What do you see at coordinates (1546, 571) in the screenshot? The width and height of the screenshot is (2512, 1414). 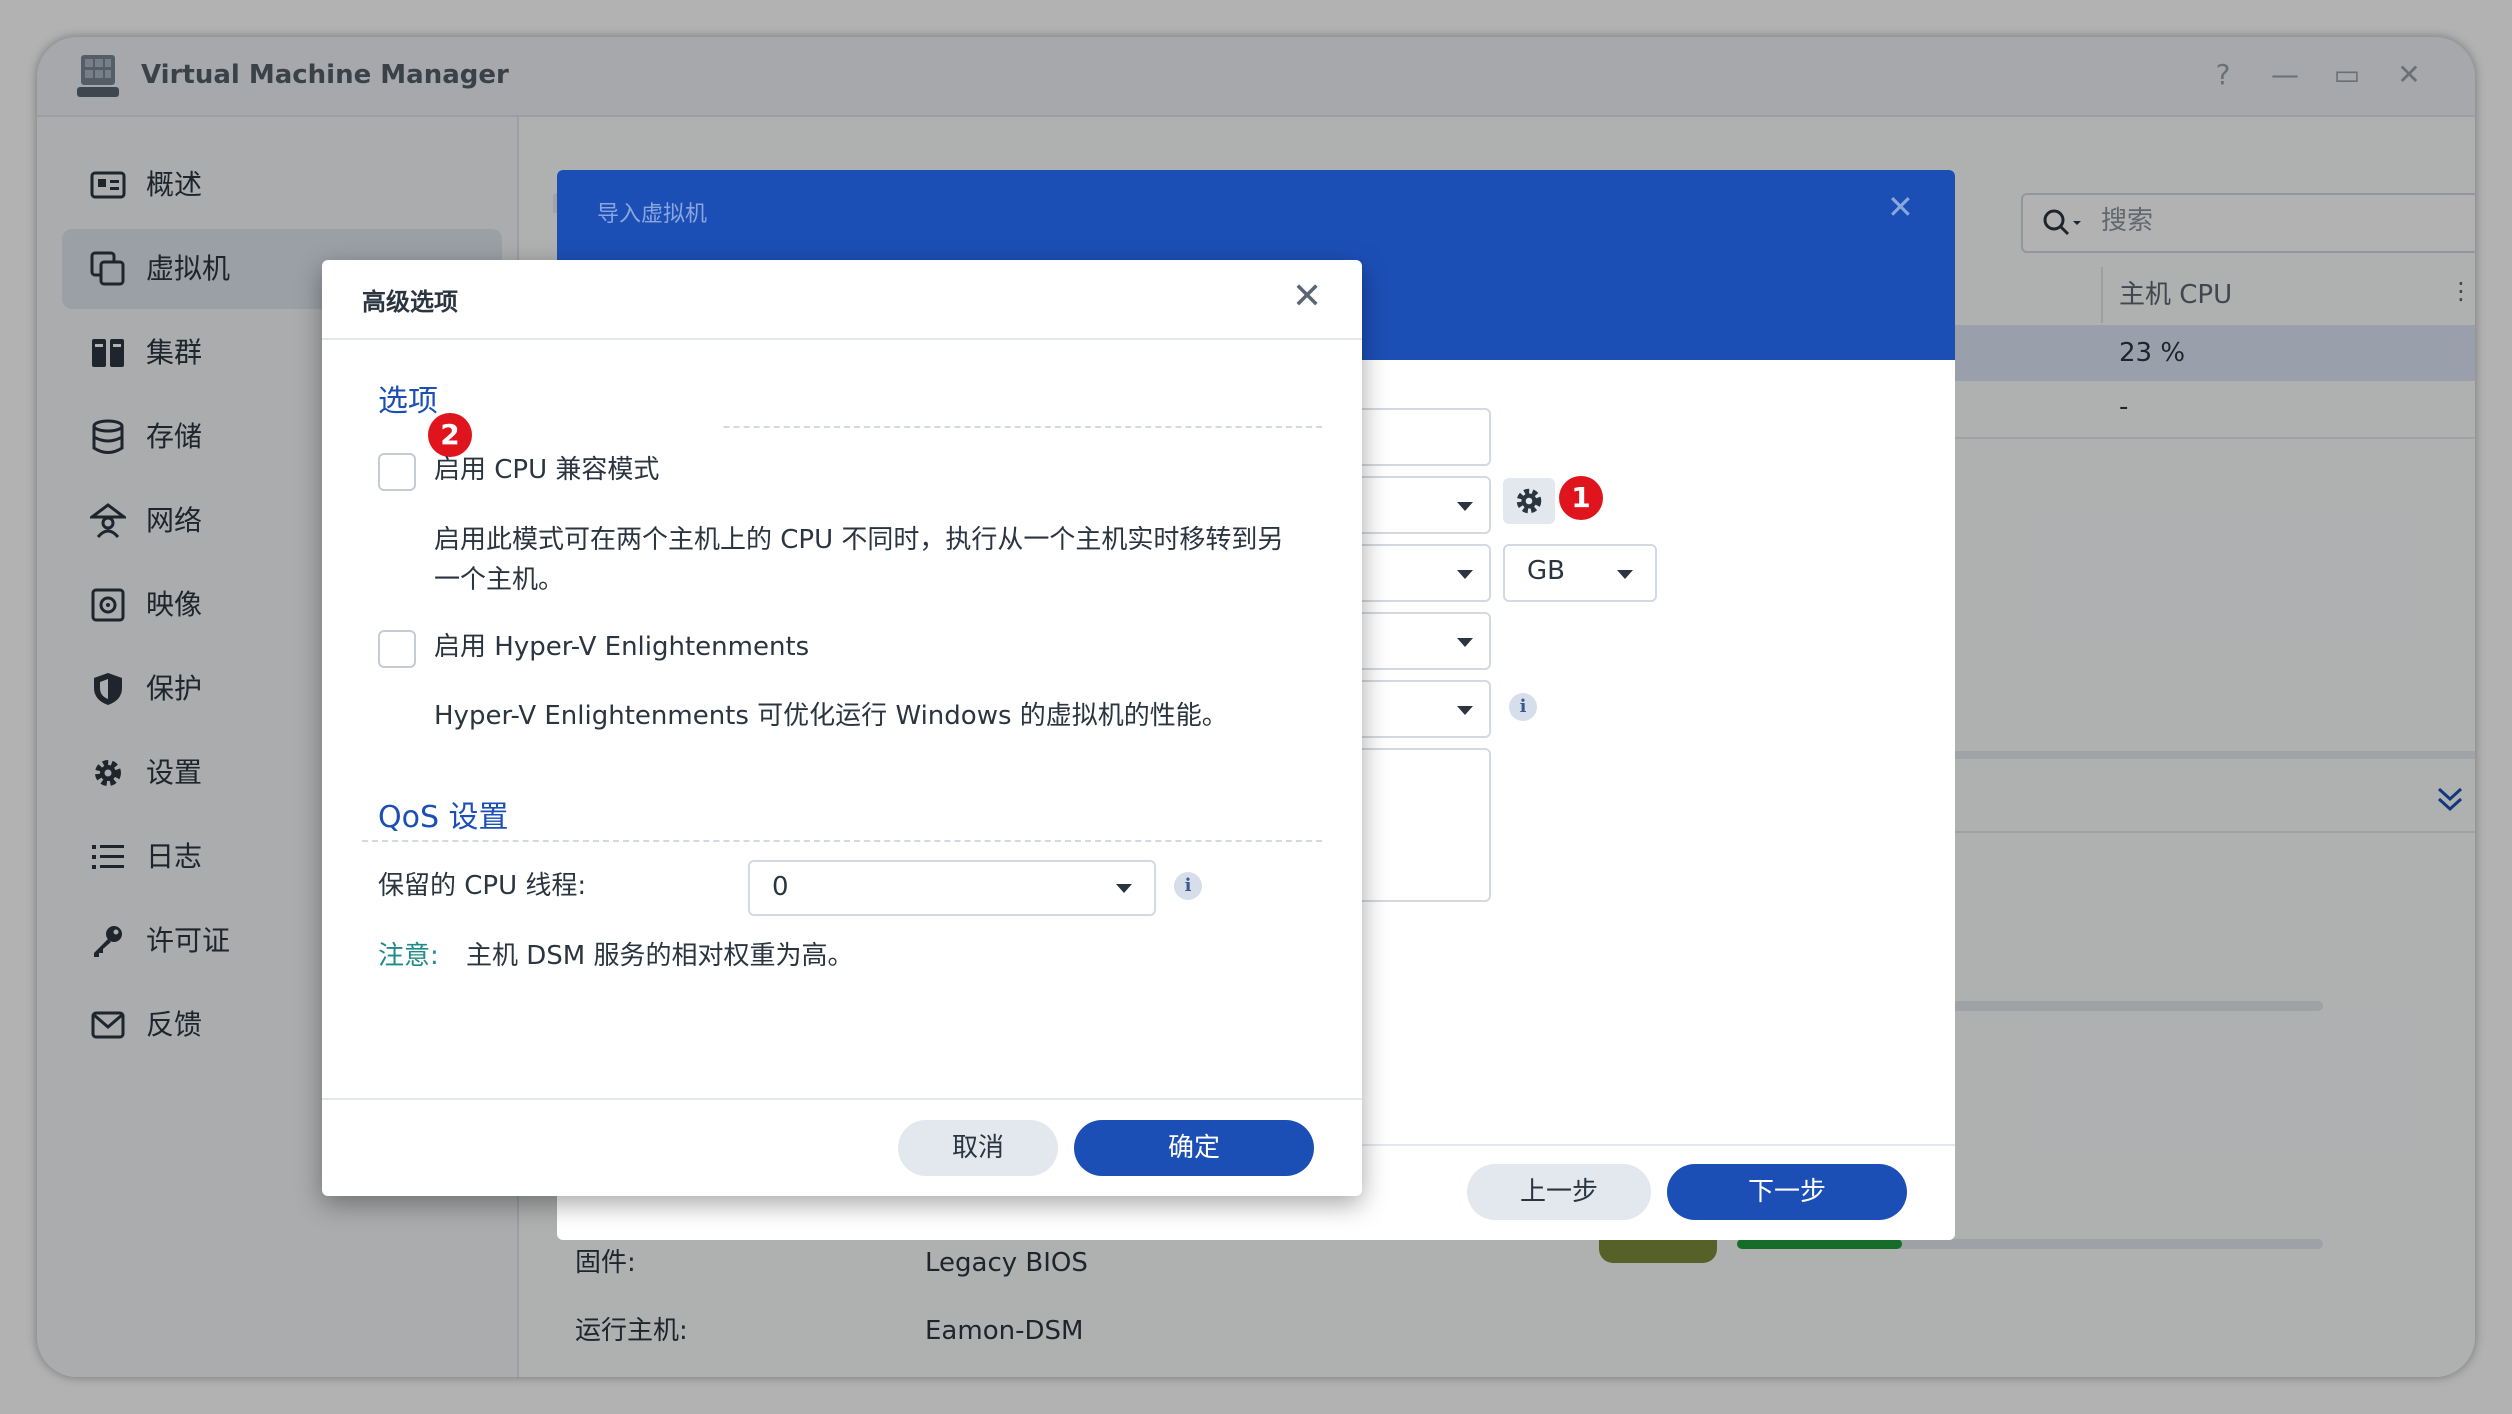 I see `memory-unit-value: GB` at bounding box center [1546, 571].